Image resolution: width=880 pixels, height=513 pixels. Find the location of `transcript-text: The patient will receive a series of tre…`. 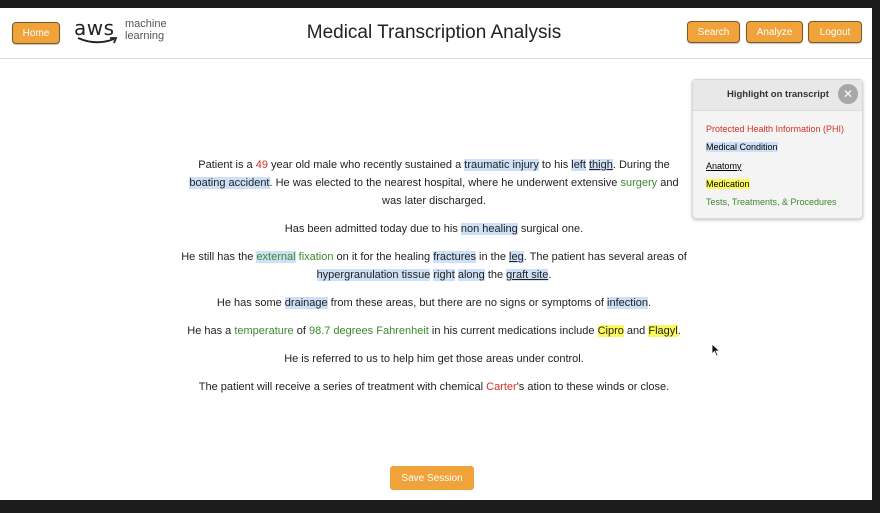

transcript-text: The patient will receive a series of tre… is located at coordinates (342, 387).